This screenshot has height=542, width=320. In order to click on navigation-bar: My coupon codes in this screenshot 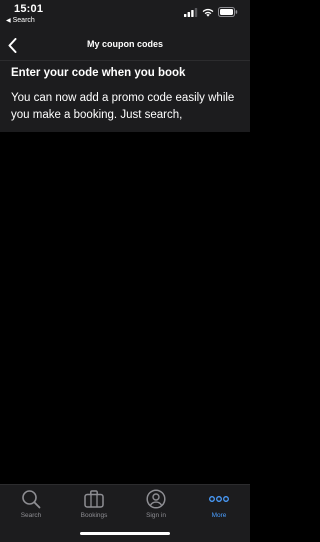, I will do `click(125, 45)`.